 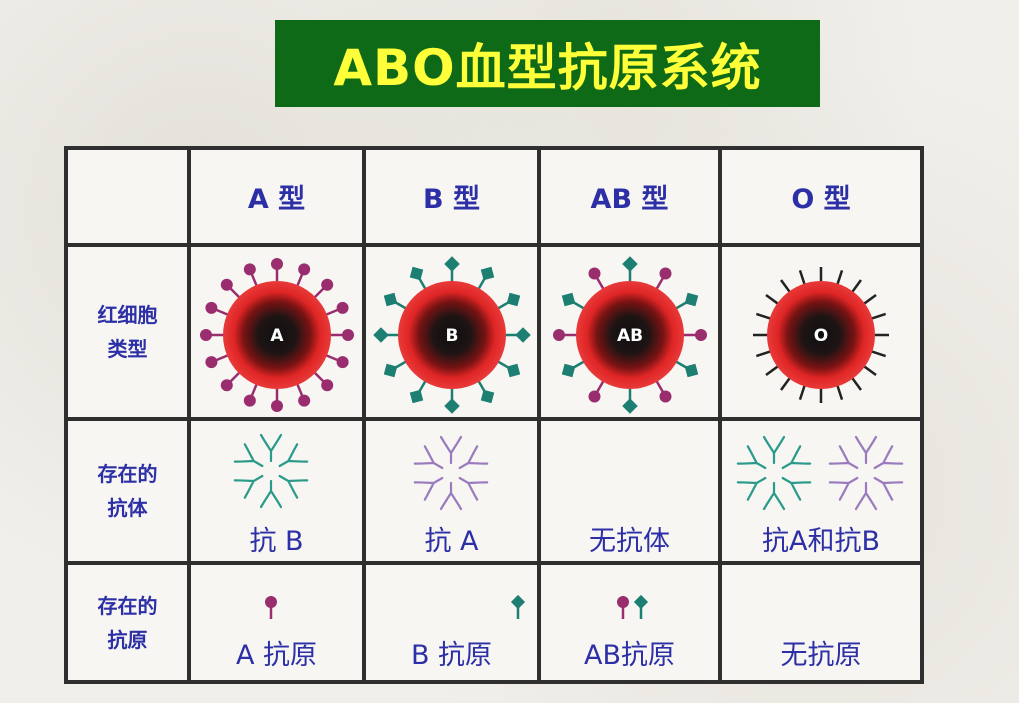 I want to click on row-header-antigen: 存在的 抗原, so click(x=127, y=622).